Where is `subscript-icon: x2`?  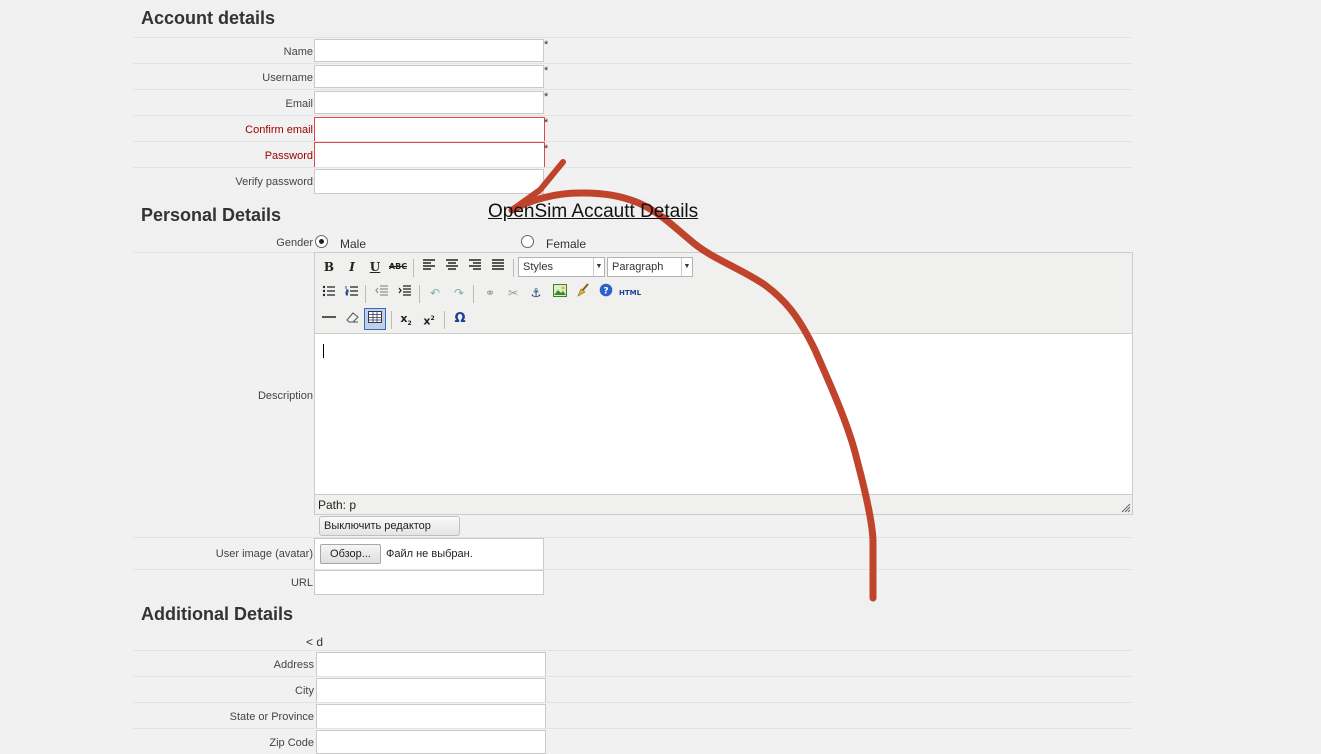
subscript-icon: x2 is located at coordinates (406, 319).